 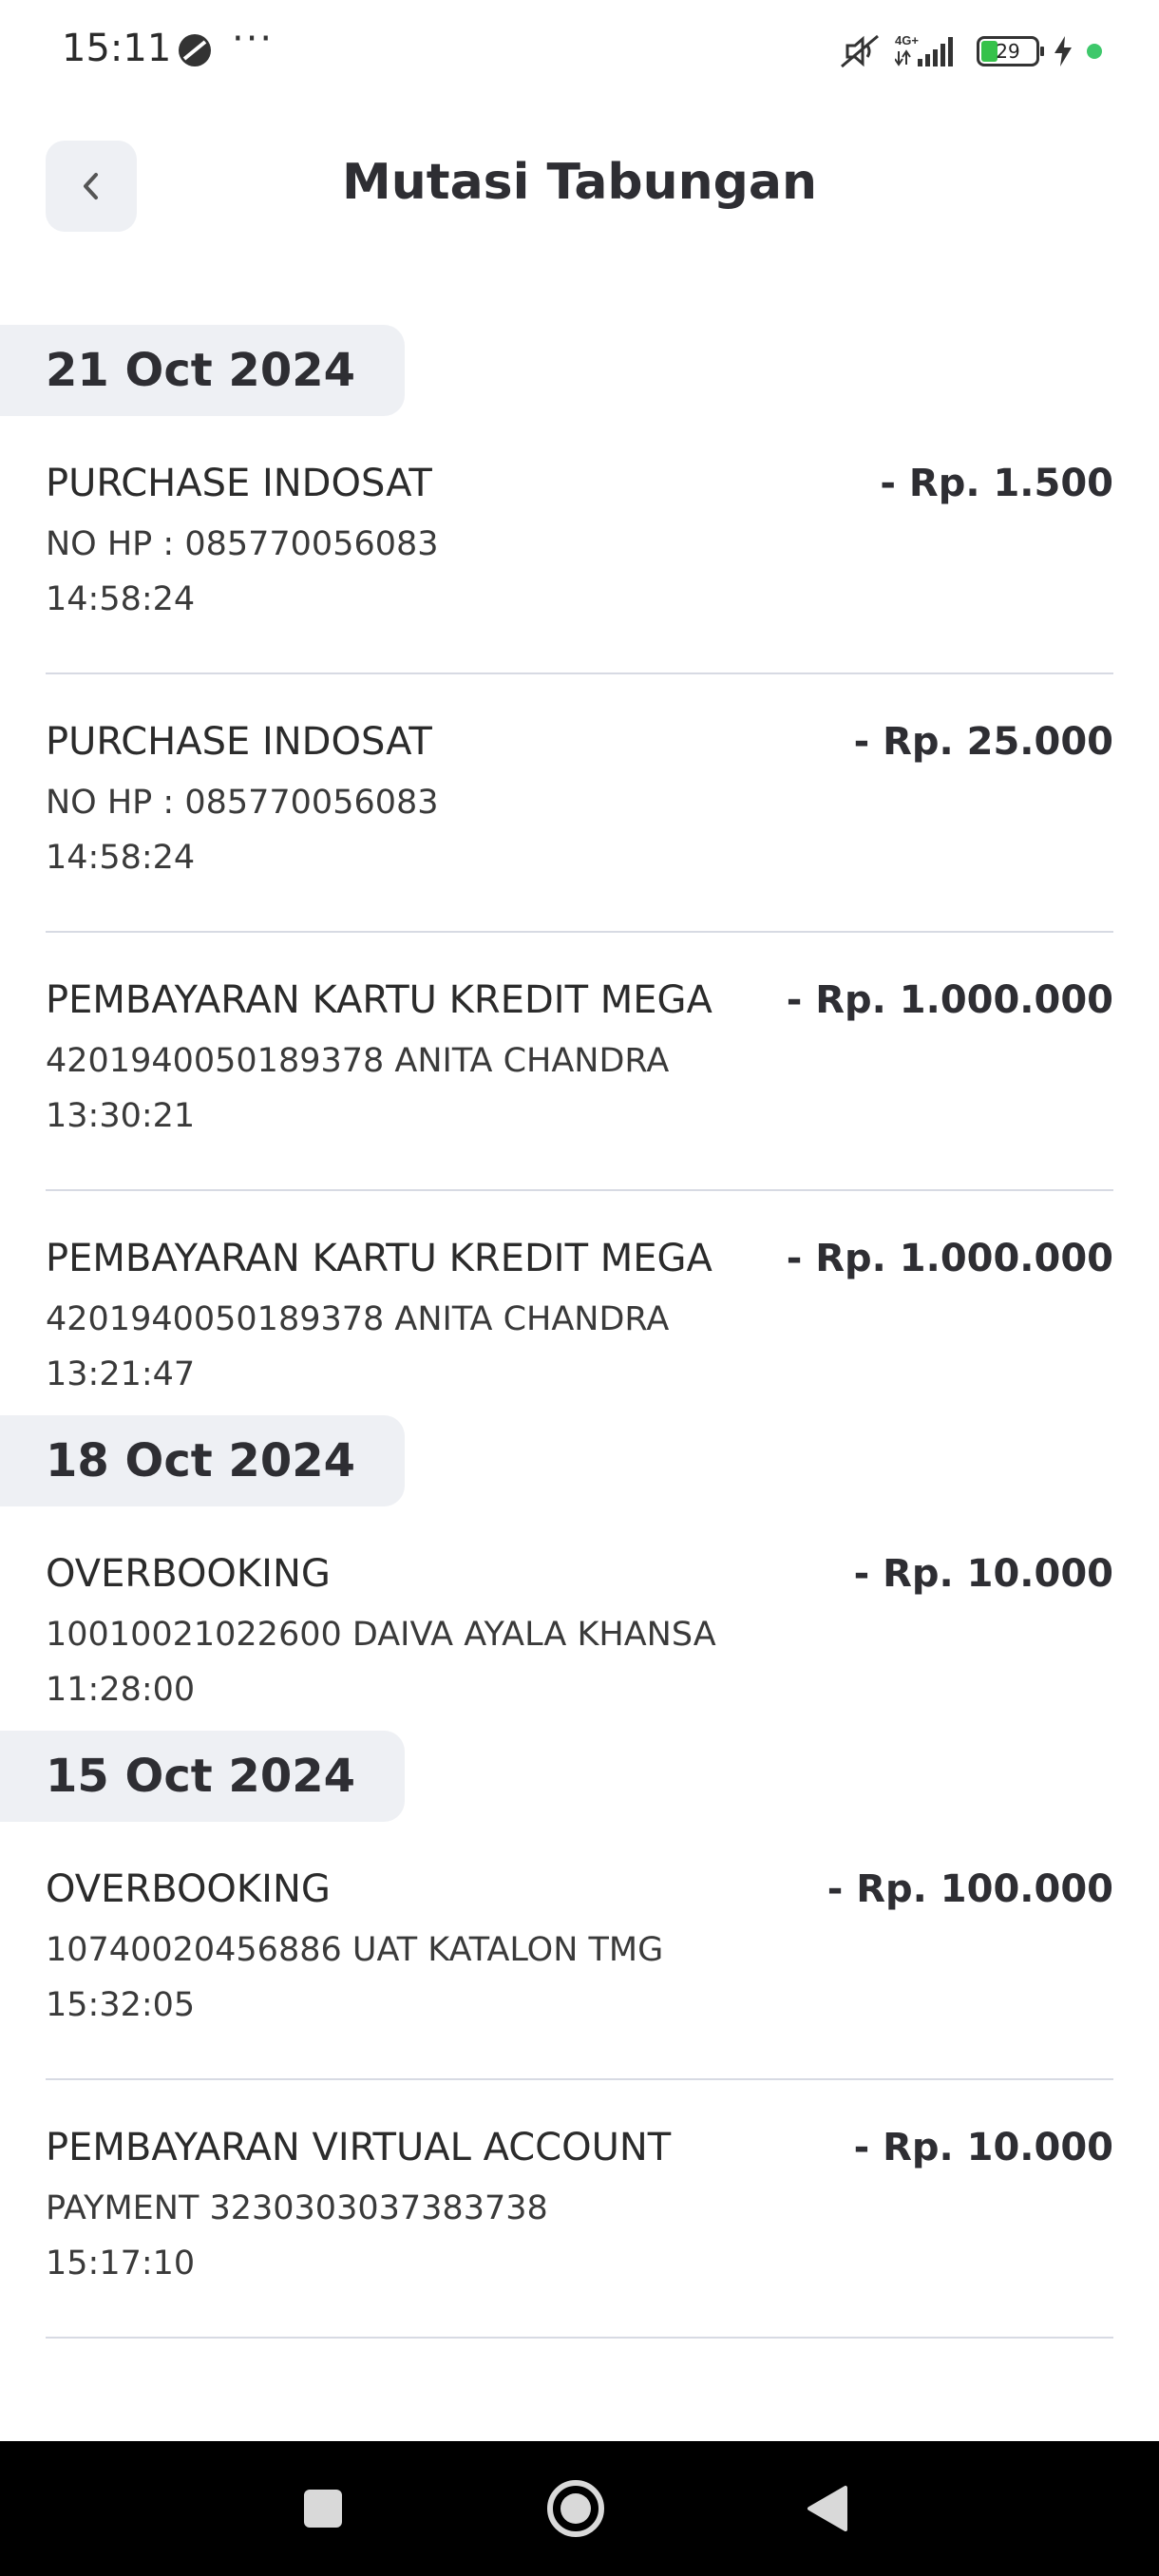 I want to click on battery-icon: 29, so click(x=1010, y=51).